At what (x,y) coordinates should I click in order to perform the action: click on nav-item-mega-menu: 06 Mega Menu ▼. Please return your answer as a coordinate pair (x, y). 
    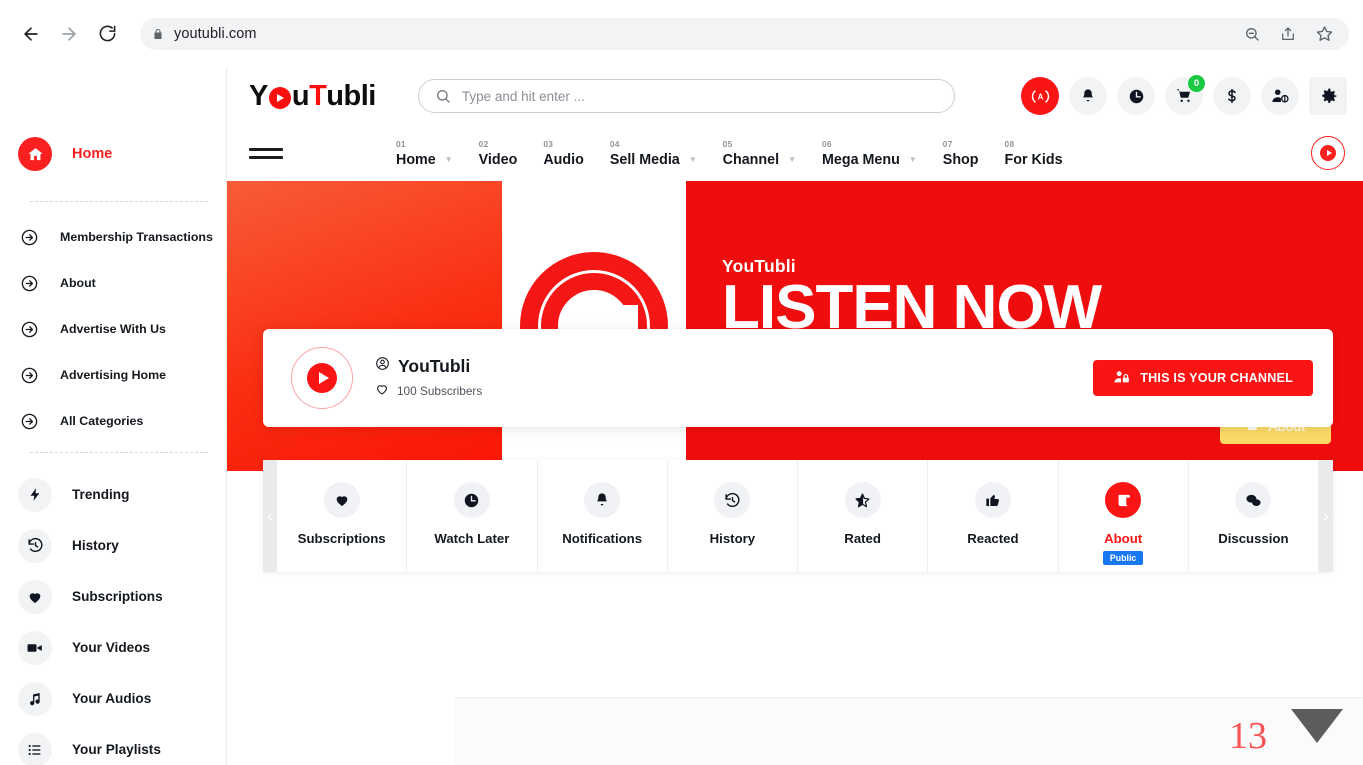
    Looking at the image, I should click on (869, 153).